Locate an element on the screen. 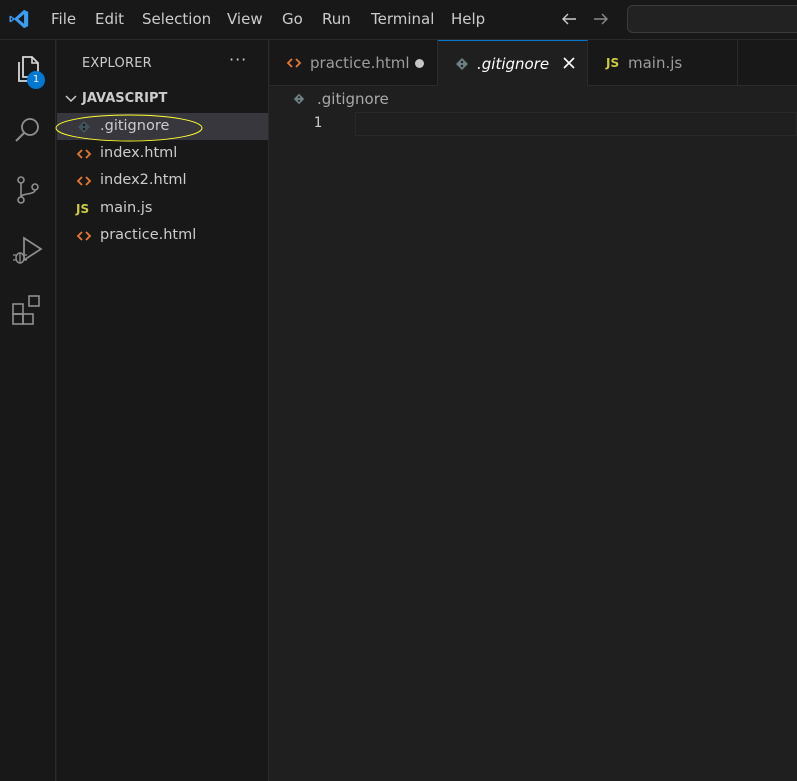  menu-selection: Selection is located at coordinates (176, 19).